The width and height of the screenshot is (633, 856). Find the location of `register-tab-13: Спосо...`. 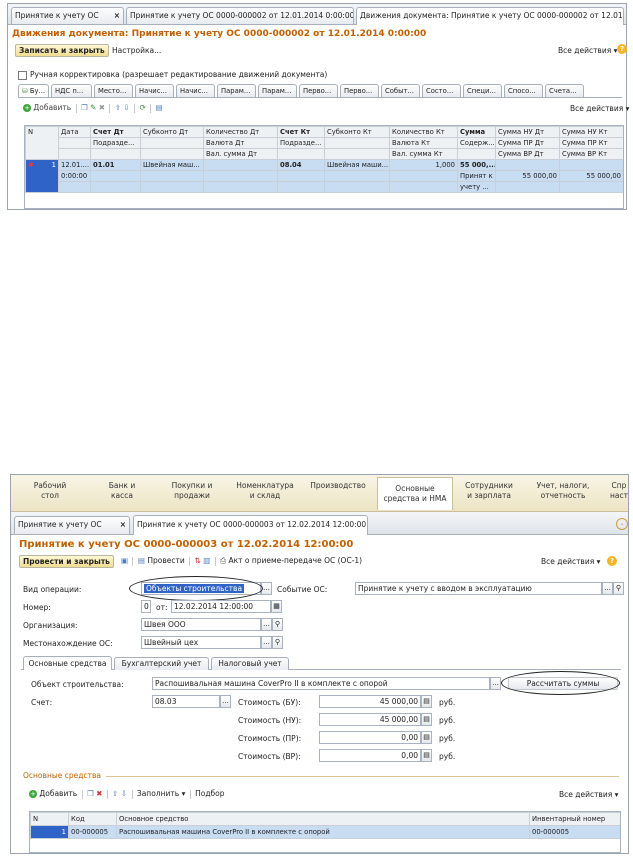

register-tab-13: Спосо... is located at coordinates (523, 90).